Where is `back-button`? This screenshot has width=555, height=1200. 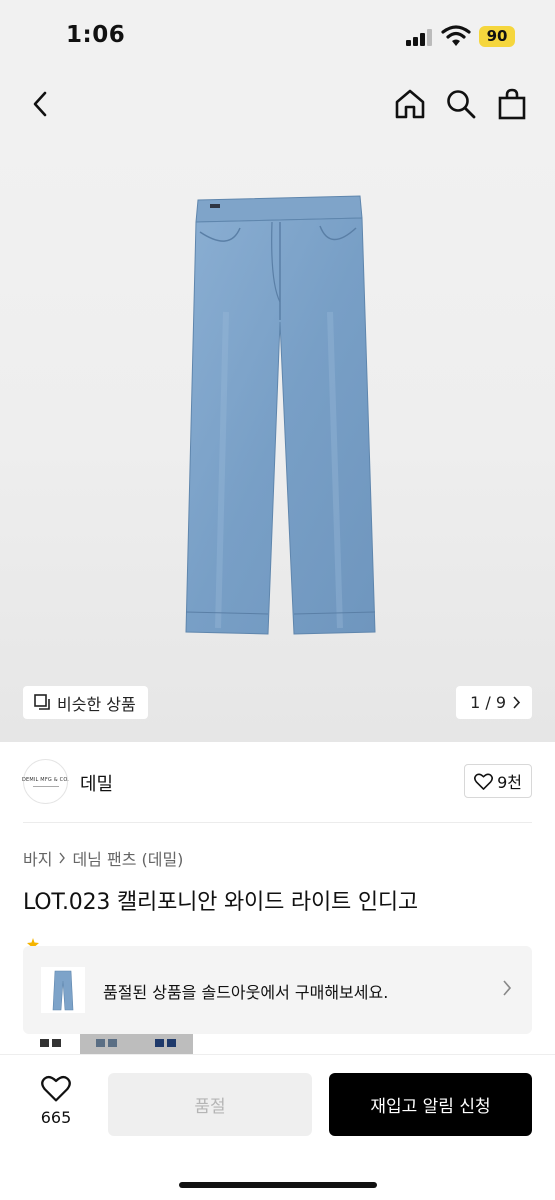
back-button is located at coordinates (40, 104).